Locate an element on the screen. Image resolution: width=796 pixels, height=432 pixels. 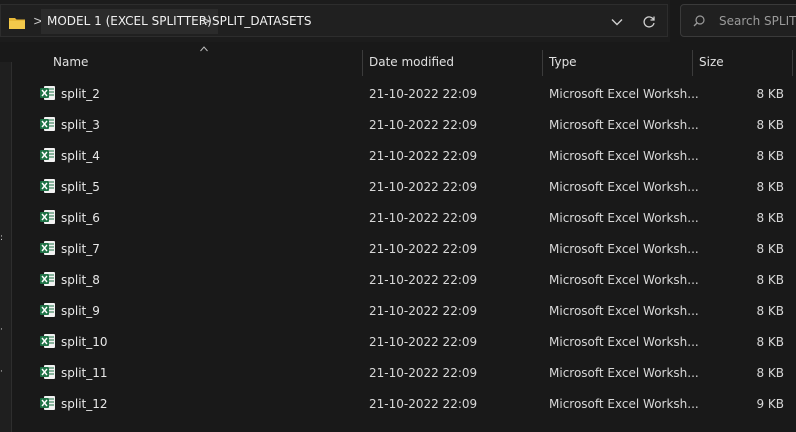
file-name: split_3 is located at coordinates (80, 125).